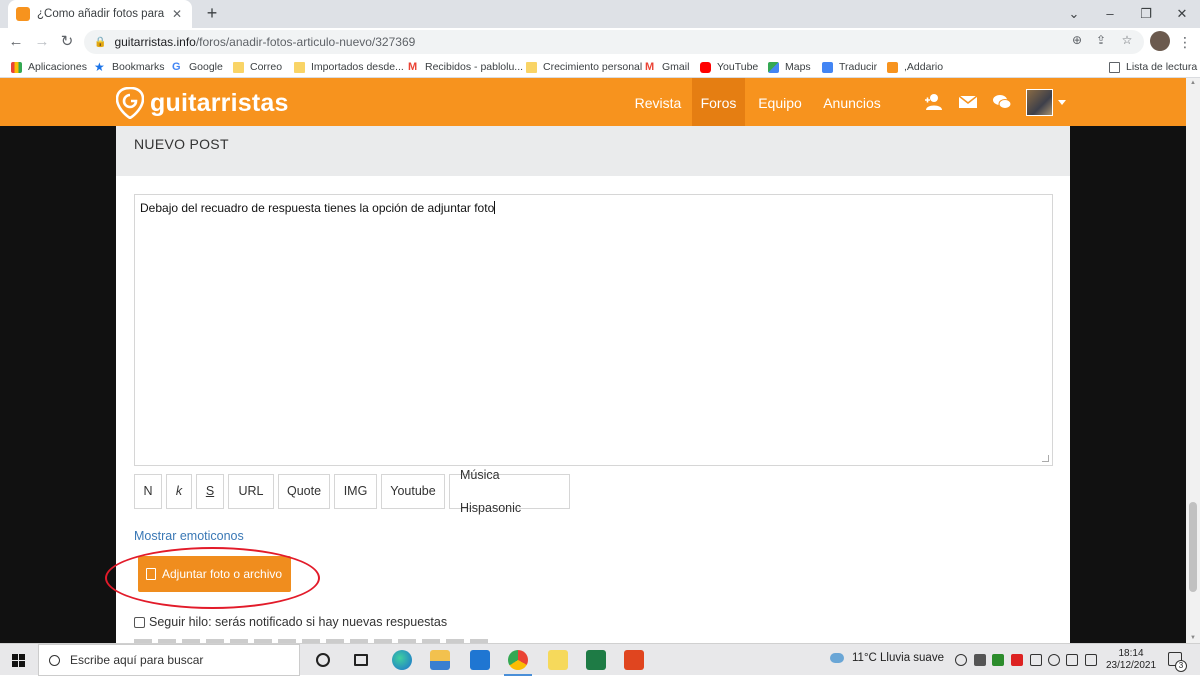 The width and height of the screenshot is (1200, 676). What do you see at coordinates (212, 578) in the screenshot?
I see `highlight-annotation` at bounding box center [212, 578].